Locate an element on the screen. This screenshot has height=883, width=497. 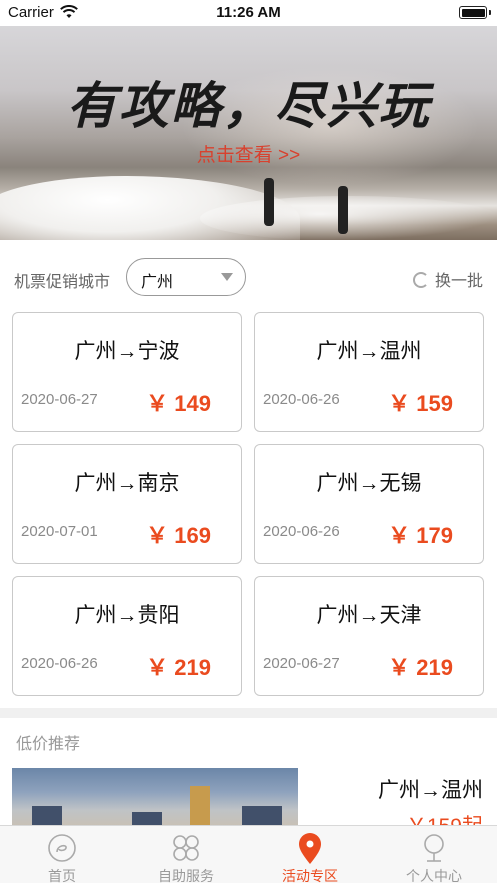
deal-route: 广州→南京 is located at coordinates (127, 483).